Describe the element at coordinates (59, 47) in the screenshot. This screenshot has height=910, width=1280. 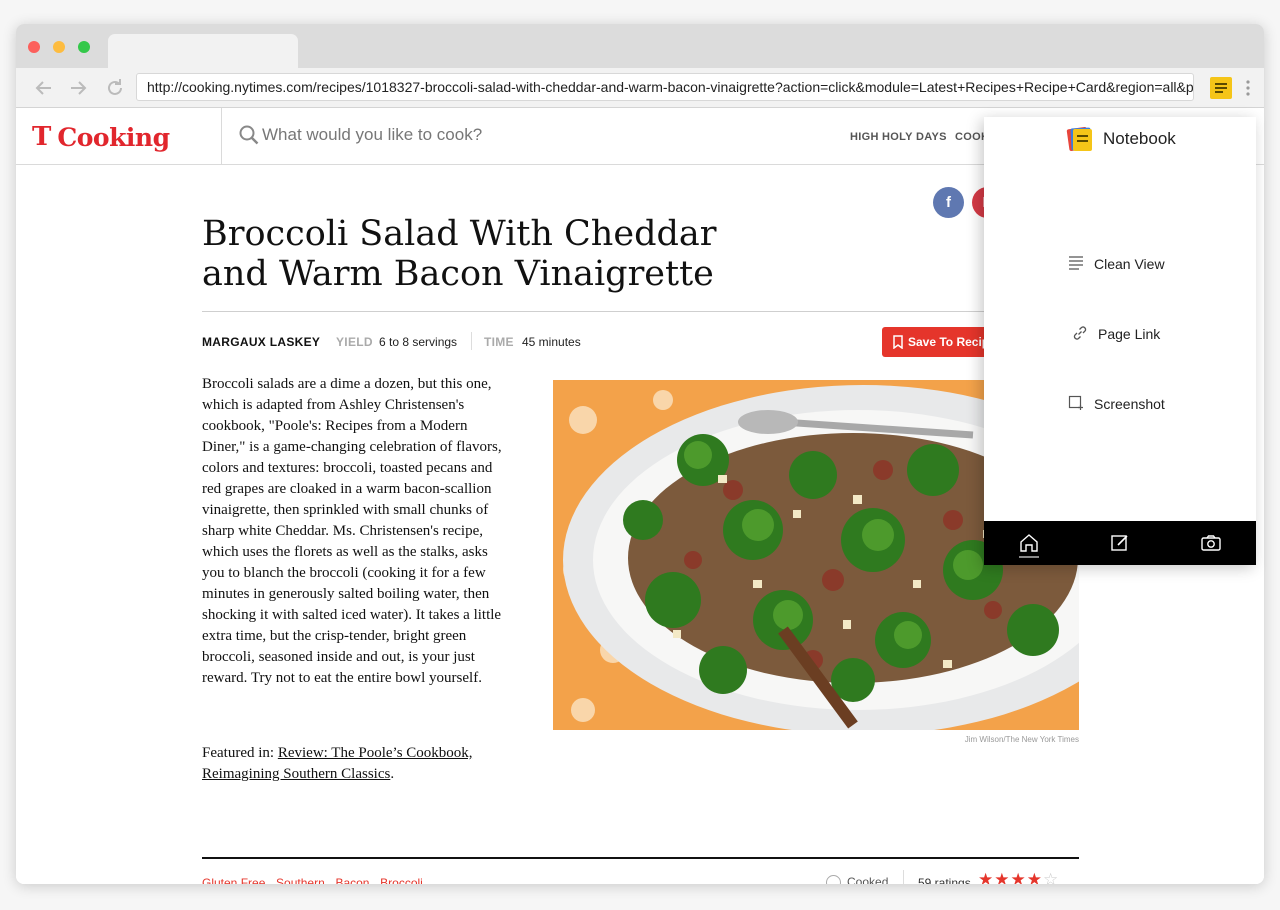
I see `minimize-window-button` at that location.